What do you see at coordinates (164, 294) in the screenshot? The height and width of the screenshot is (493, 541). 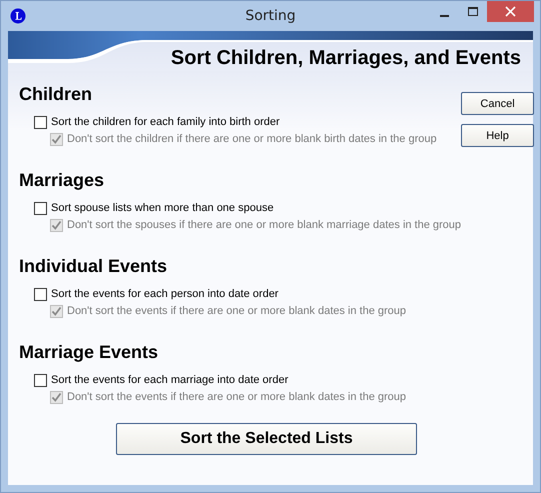 I see `checkbox-label: Sort the events for each person into date order` at bounding box center [164, 294].